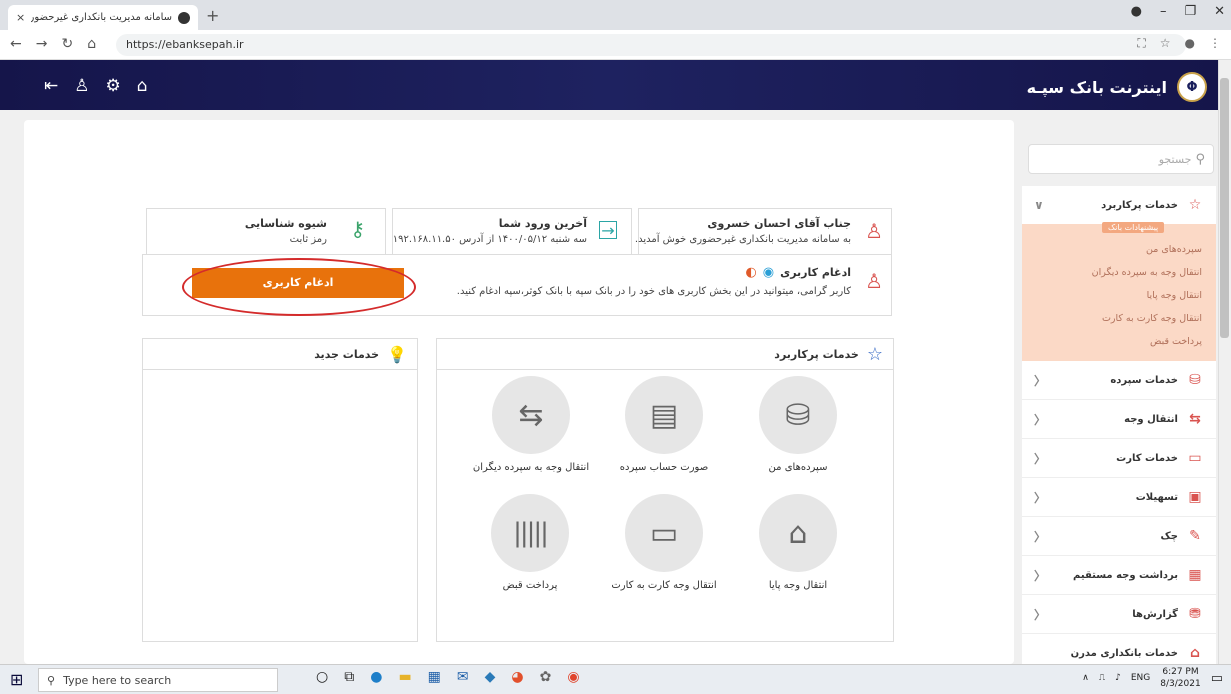 This screenshot has height=694, width=1231. I want to click on suggest-item: سپرده‌های من, so click(1119, 249).